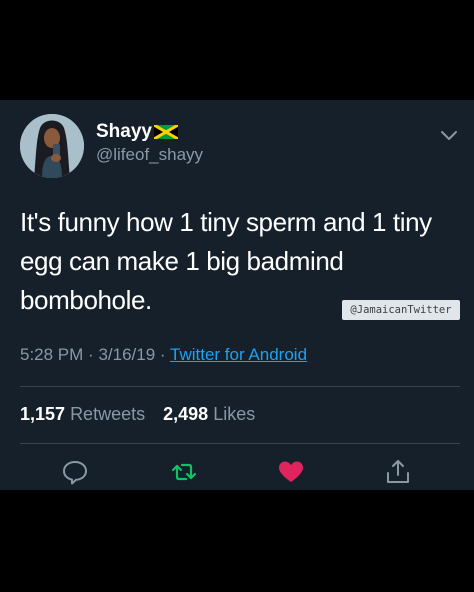 The height and width of the screenshot is (592, 474). I want to click on user-handle: @lifeof_shayy, so click(149, 155).